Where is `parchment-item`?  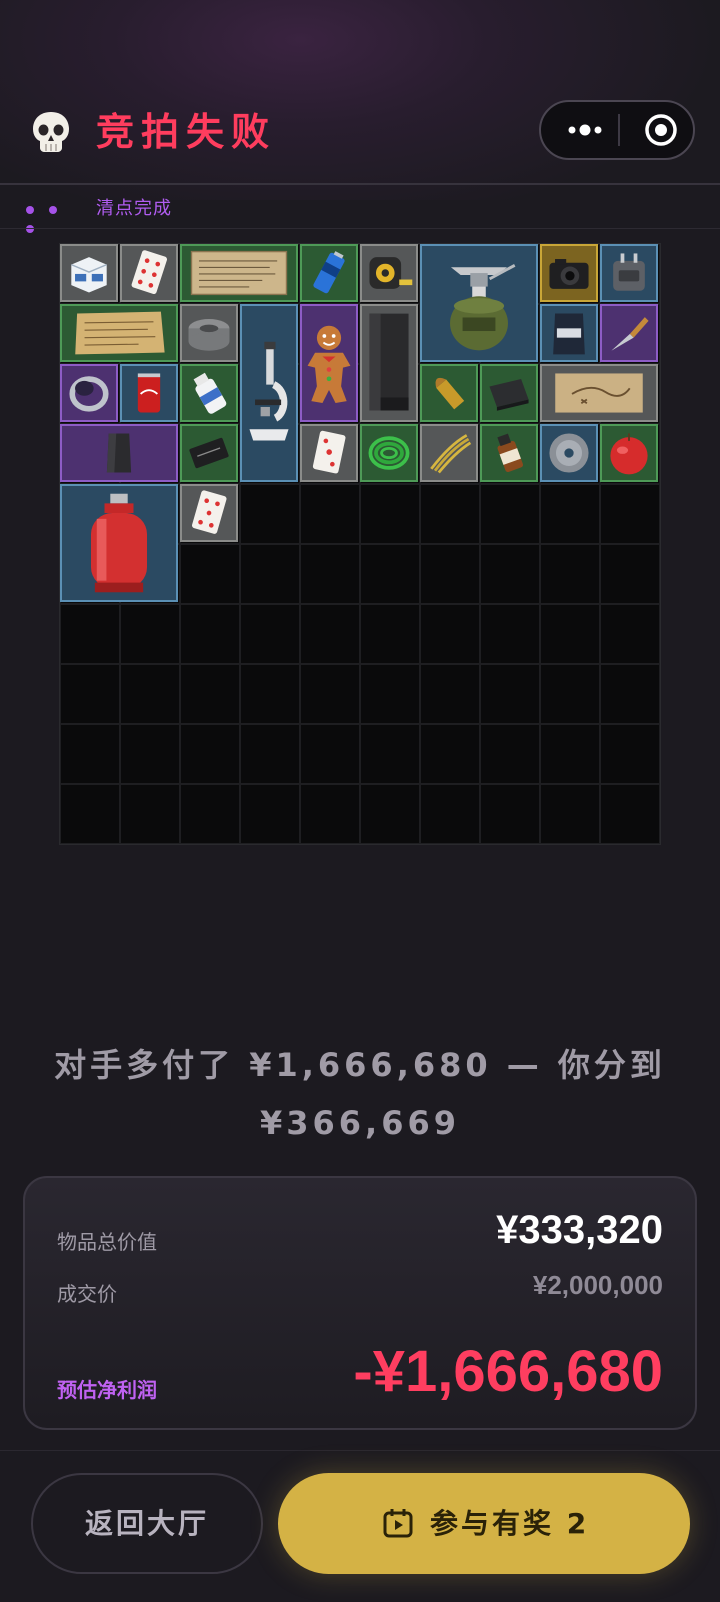 parchment-item is located at coordinates (119, 333).